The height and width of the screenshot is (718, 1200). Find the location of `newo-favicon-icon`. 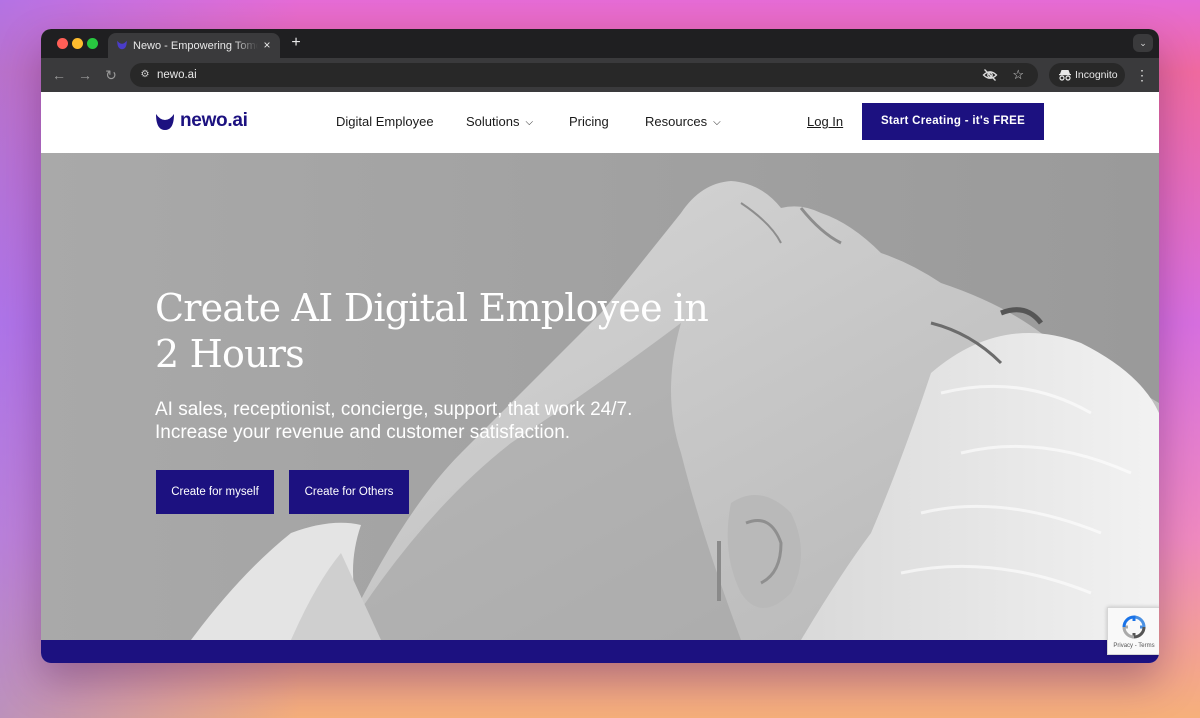

newo-favicon-icon is located at coordinates (122, 45).